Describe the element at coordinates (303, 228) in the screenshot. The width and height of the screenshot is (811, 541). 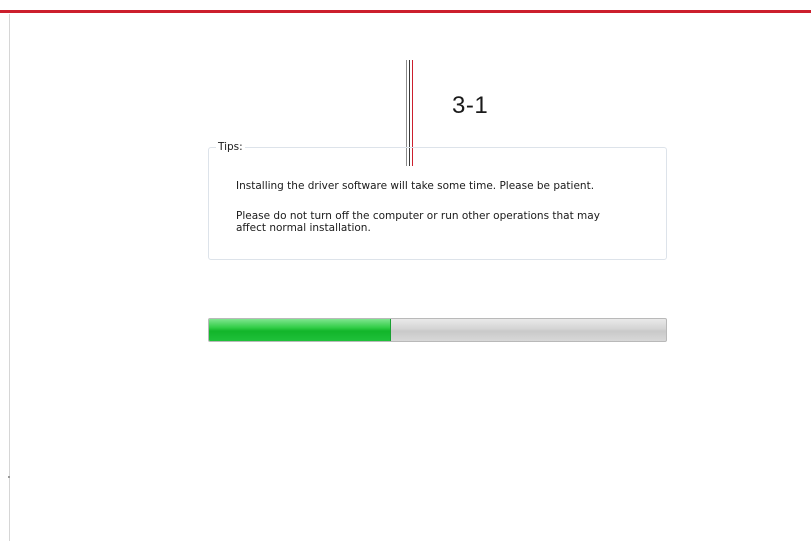
I see `tips-message-warning-line2: affect normal installation.` at that location.